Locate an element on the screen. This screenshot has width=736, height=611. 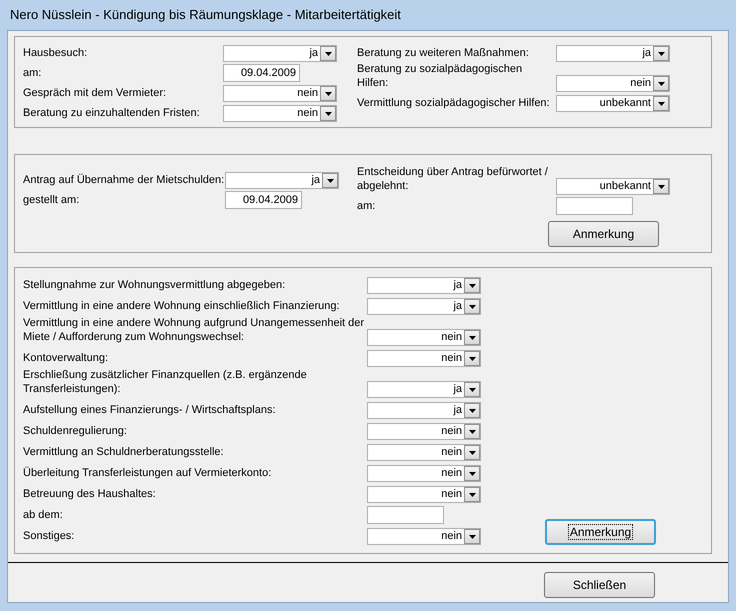
field-label: Beratung zu einzuhaltenden Fristen: is located at coordinates (112, 113).